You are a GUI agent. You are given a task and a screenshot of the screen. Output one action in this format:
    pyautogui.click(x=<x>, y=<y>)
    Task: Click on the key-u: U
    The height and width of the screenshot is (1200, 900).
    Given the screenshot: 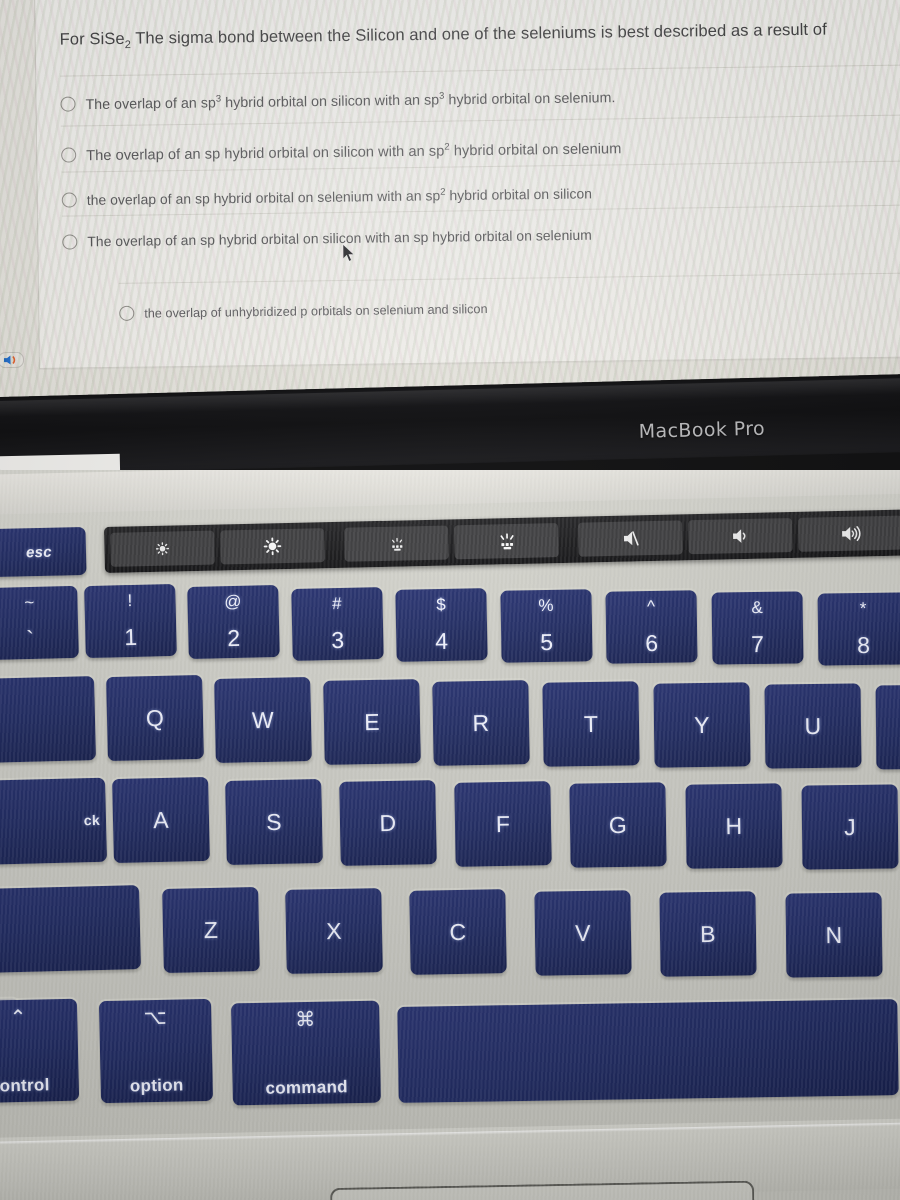 What is the action you would take?
    pyautogui.click(x=813, y=726)
    